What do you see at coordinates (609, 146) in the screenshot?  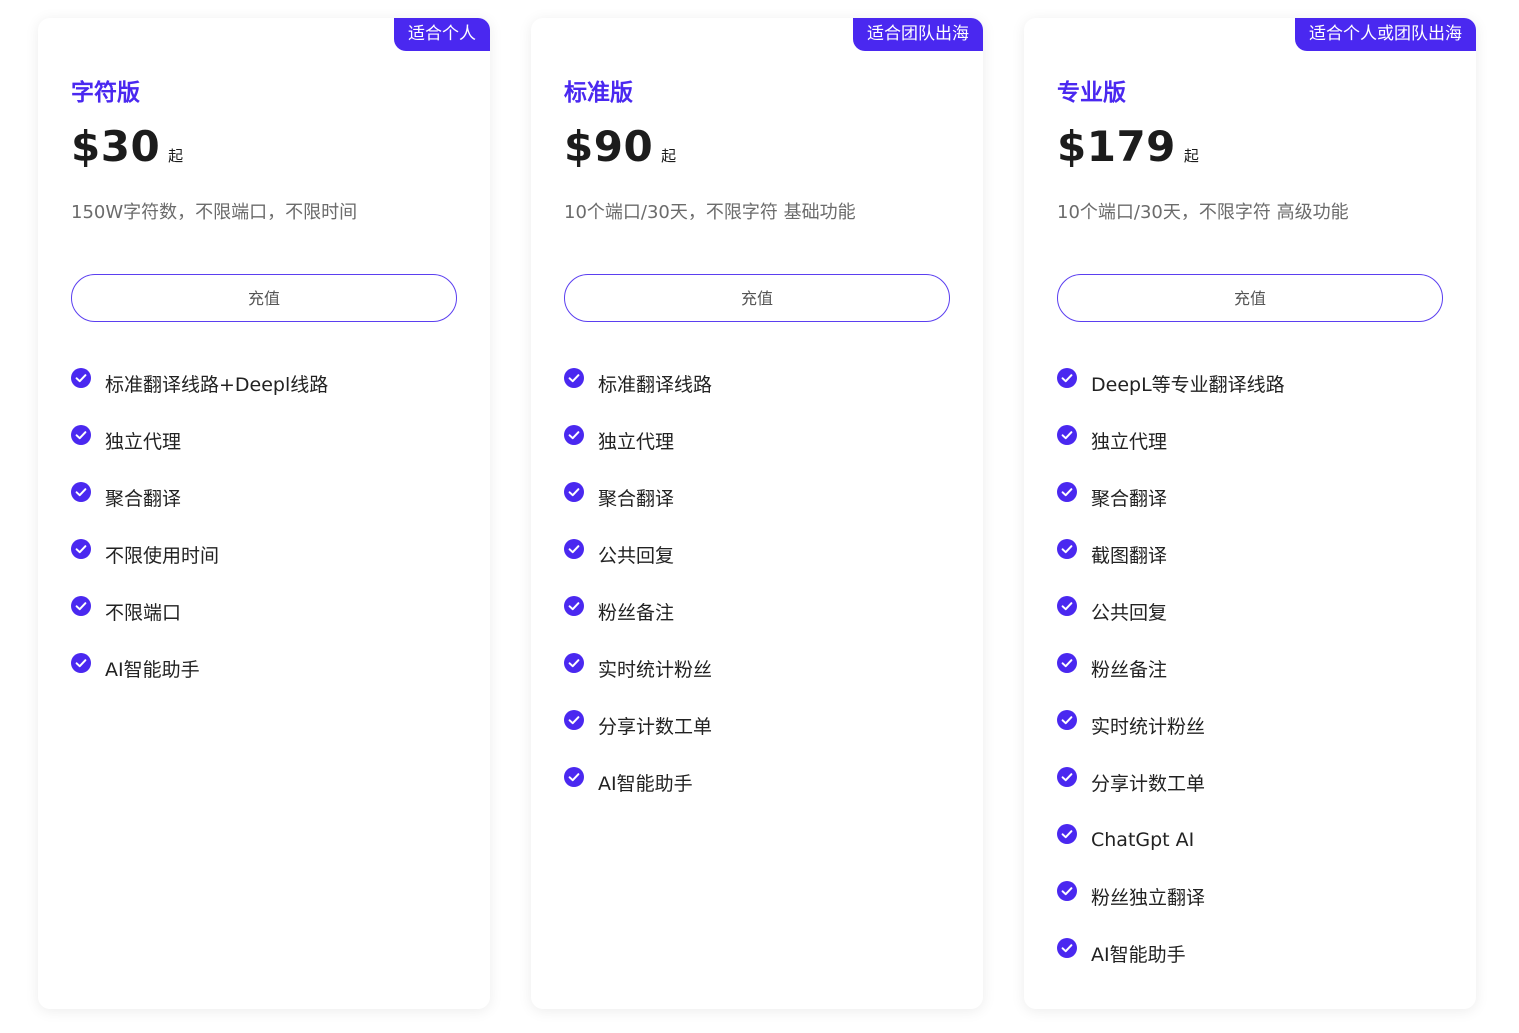 I see `plan-price: $90` at bounding box center [609, 146].